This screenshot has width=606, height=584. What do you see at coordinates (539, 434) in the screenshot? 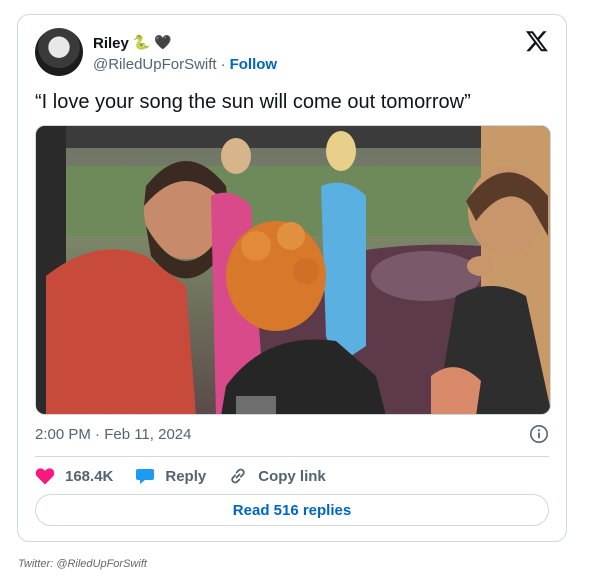
I see `info-icon` at bounding box center [539, 434].